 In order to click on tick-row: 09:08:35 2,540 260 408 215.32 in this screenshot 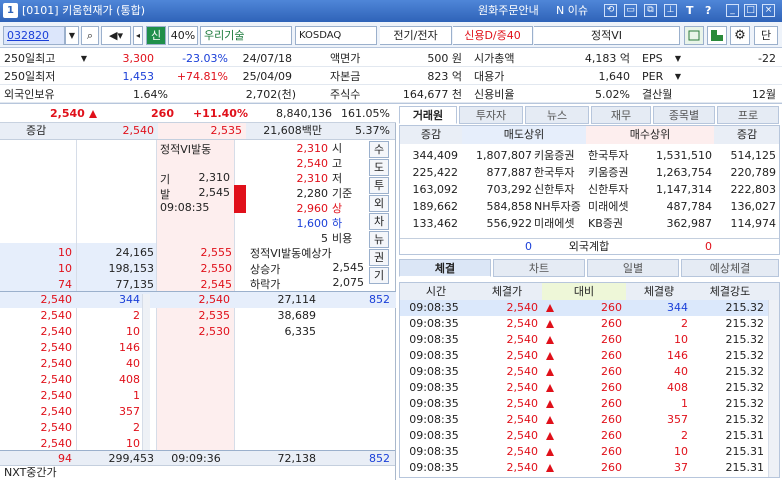, I will do `click(584, 388)`.